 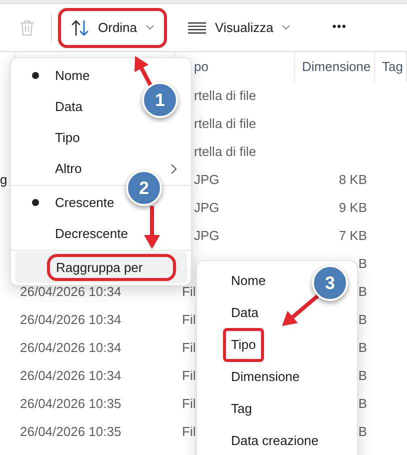 What do you see at coordinates (113, 28) in the screenshot?
I see `sort-button: Ordina` at bounding box center [113, 28].